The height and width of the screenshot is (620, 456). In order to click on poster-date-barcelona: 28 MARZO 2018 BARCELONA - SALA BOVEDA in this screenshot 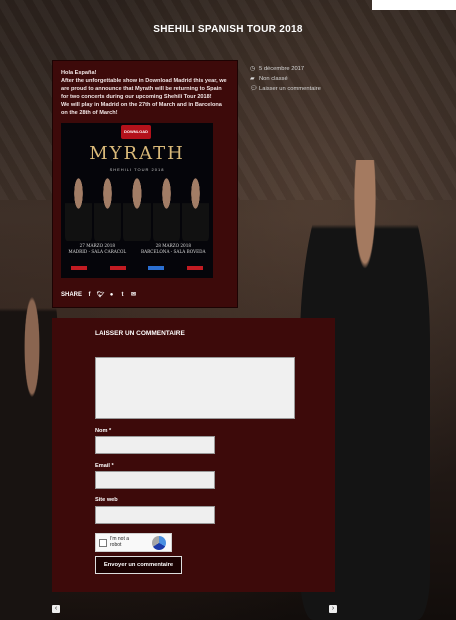, I will do `click(173, 249)`.